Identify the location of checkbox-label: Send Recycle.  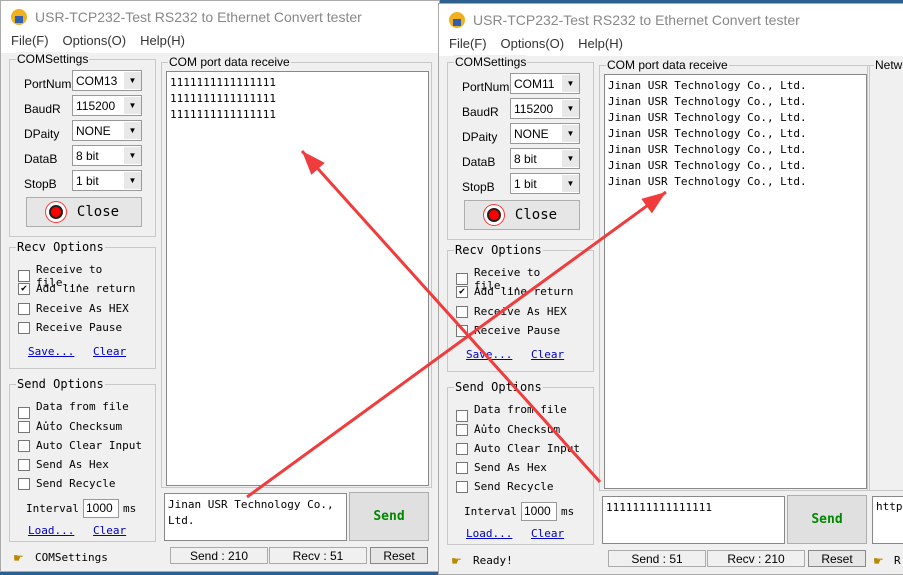
(514, 486).